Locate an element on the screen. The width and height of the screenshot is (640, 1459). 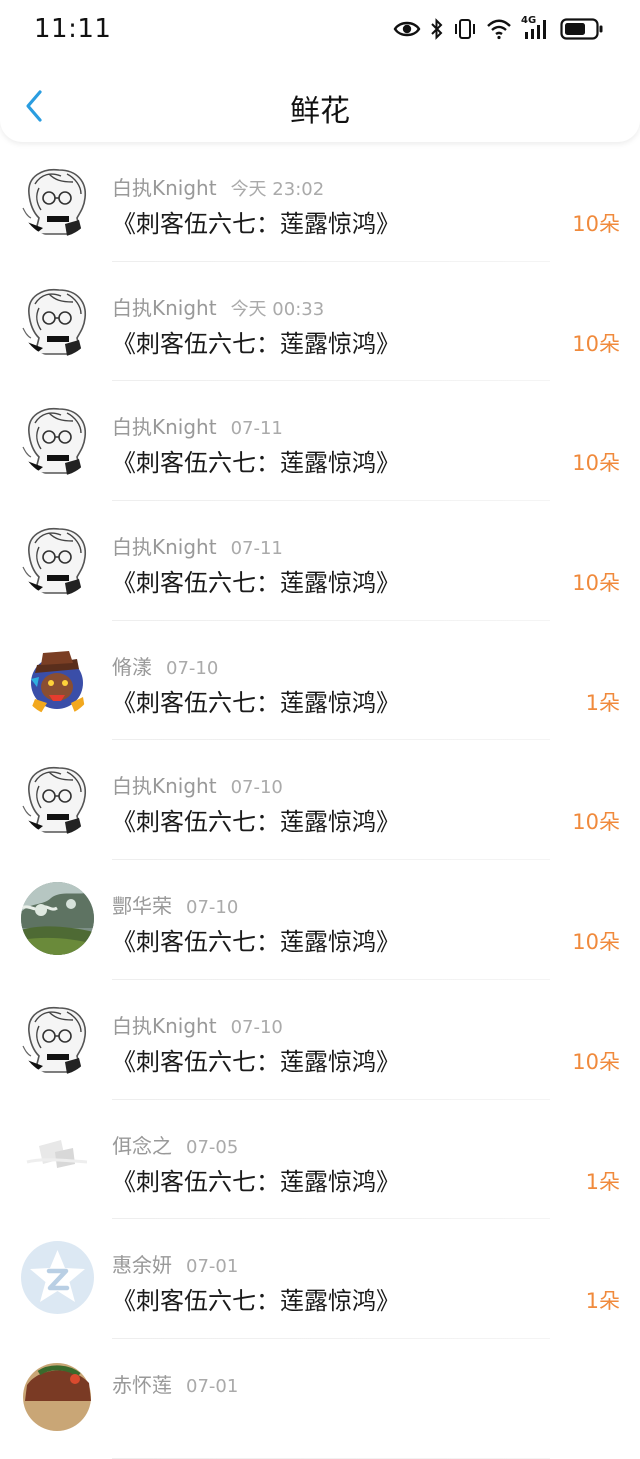
status-time: 11:11 is located at coordinates (73, 29).